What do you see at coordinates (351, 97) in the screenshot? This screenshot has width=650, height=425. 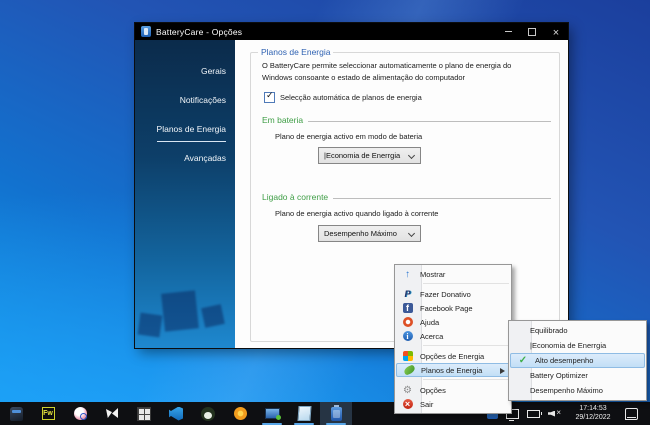 I see `checkbox-label: Selecção automática de planos de energia` at bounding box center [351, 97].